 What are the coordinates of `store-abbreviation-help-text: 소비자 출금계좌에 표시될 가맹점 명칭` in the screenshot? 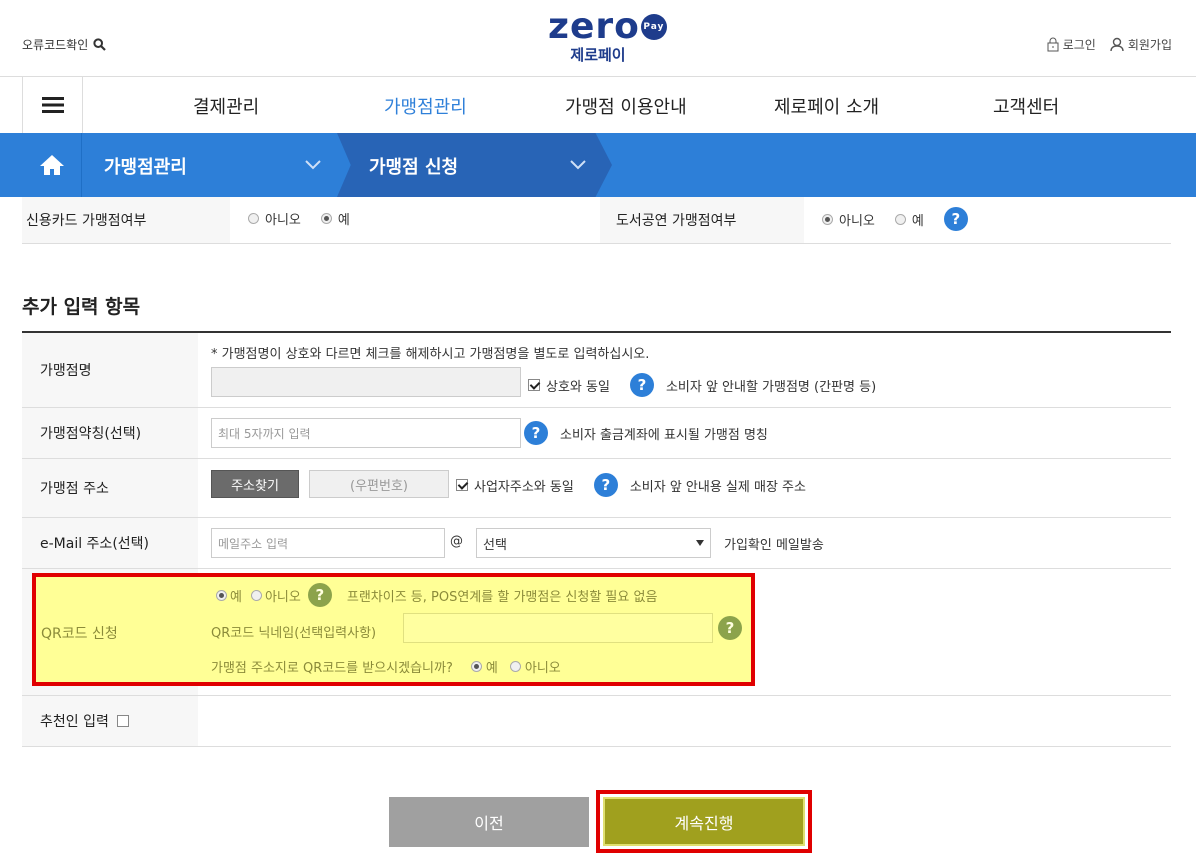 It's located at (664, 435).